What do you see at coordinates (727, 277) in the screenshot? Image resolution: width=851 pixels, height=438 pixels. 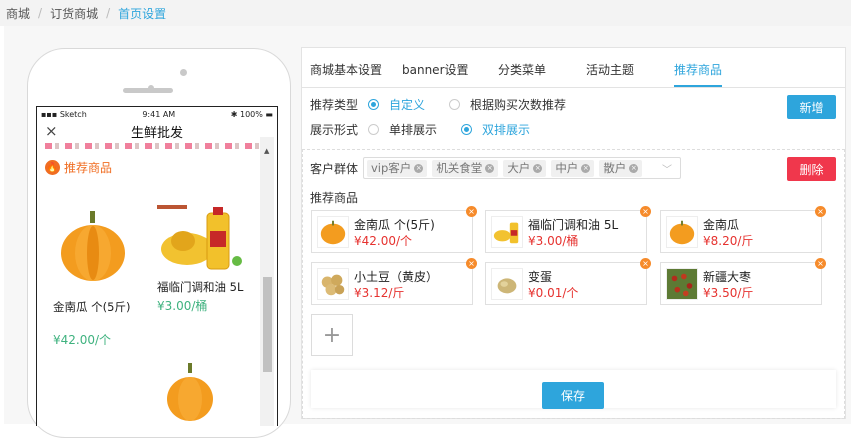 I see `goods-name: 新疆大枣` at bounding box center [727, 277].